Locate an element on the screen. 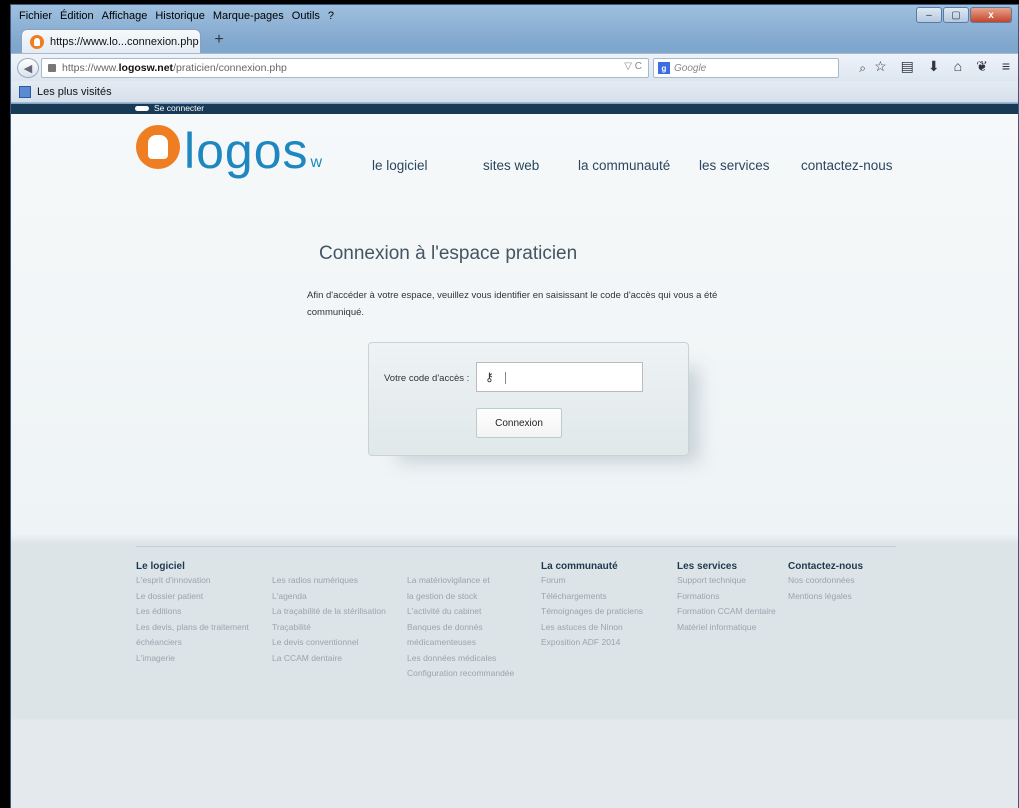 The image size is (1019, 808). connect-link: Se connecter is located at coordinates (169, 108).